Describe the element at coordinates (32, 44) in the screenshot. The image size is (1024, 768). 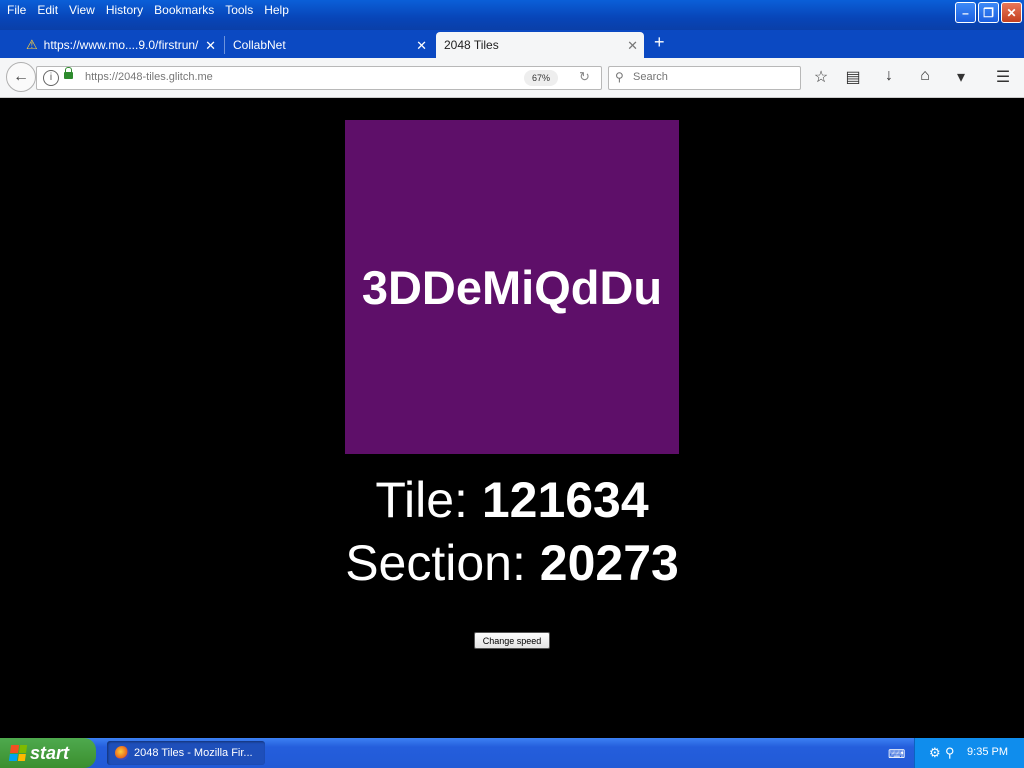
I see `warning-icon: ⚠` at that location.